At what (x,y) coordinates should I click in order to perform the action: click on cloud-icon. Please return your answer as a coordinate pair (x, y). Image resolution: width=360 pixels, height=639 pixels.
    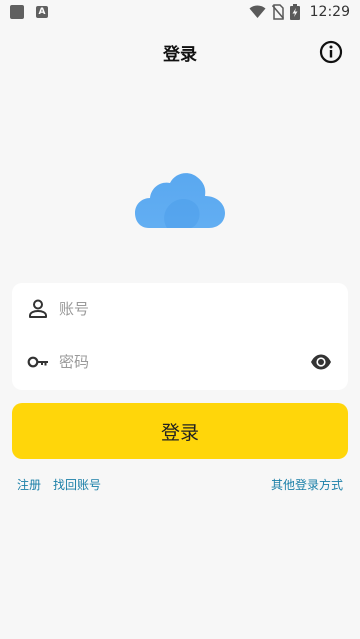
    Looking at the image, I should click on (180, 200).